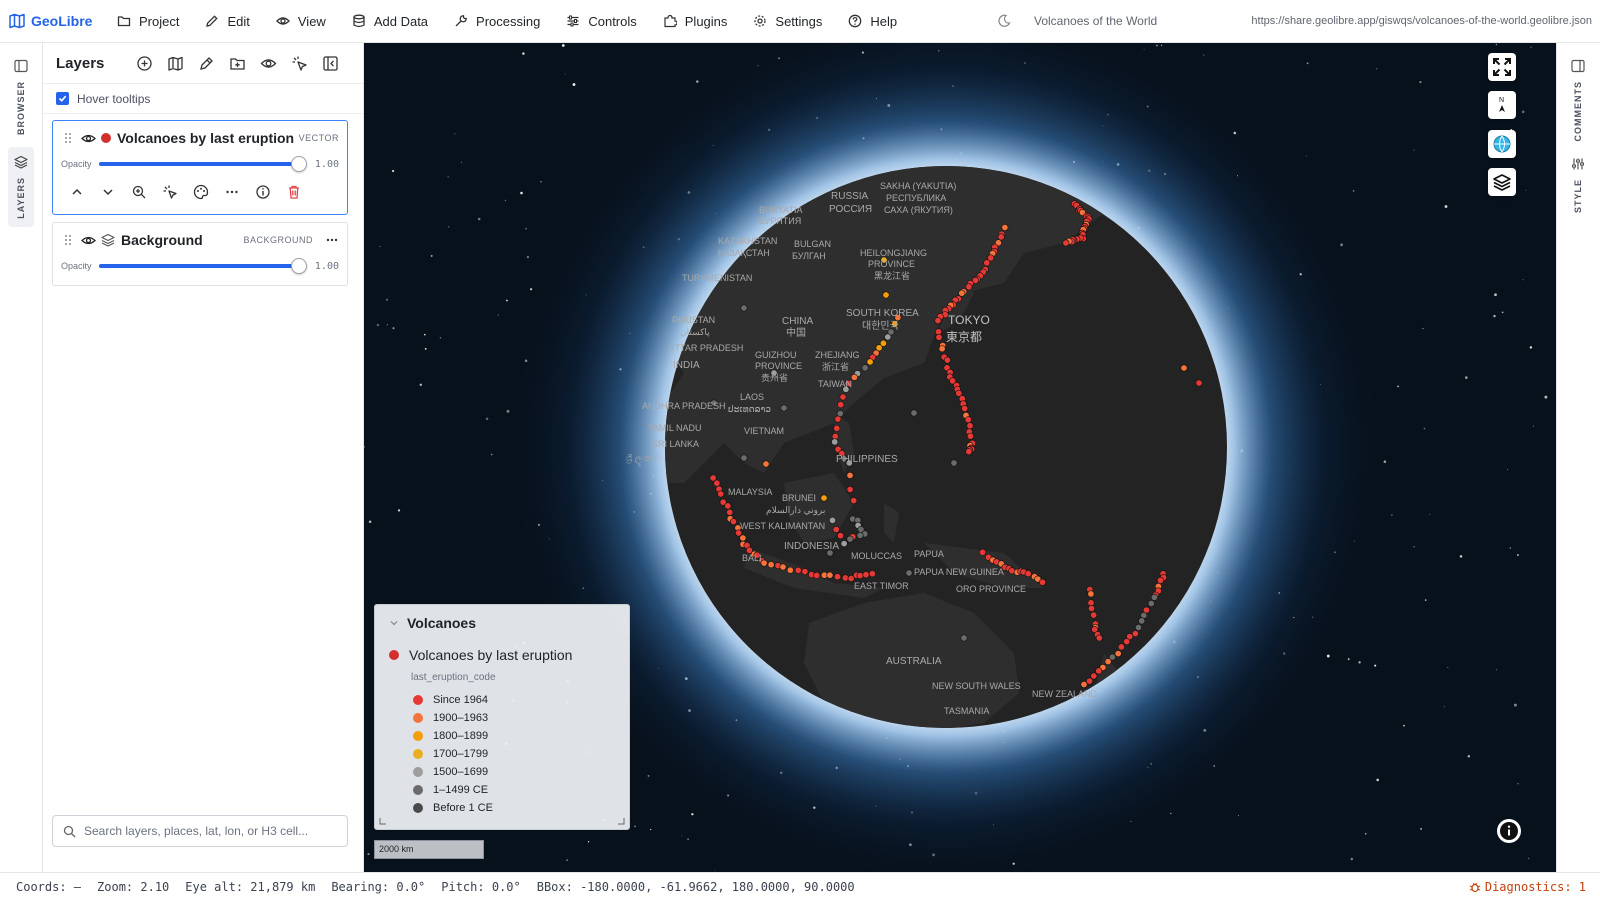 The image size is (1600, 900). Describe the element at coordinates (203, 99) in the screenshot. I see `hover-tooltips-toggle: Hover tooltips` at that location.